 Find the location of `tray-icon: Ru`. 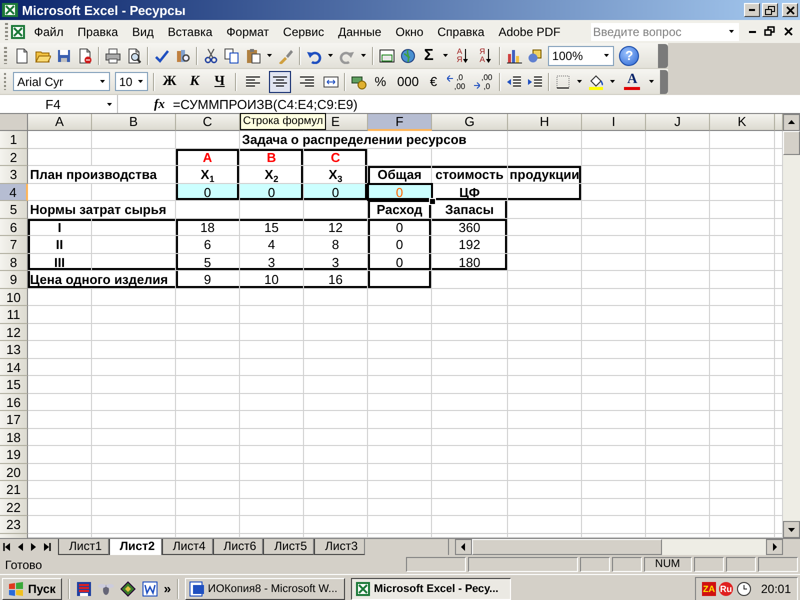

tray-icon: Ru is located at coordinates (725, 589).